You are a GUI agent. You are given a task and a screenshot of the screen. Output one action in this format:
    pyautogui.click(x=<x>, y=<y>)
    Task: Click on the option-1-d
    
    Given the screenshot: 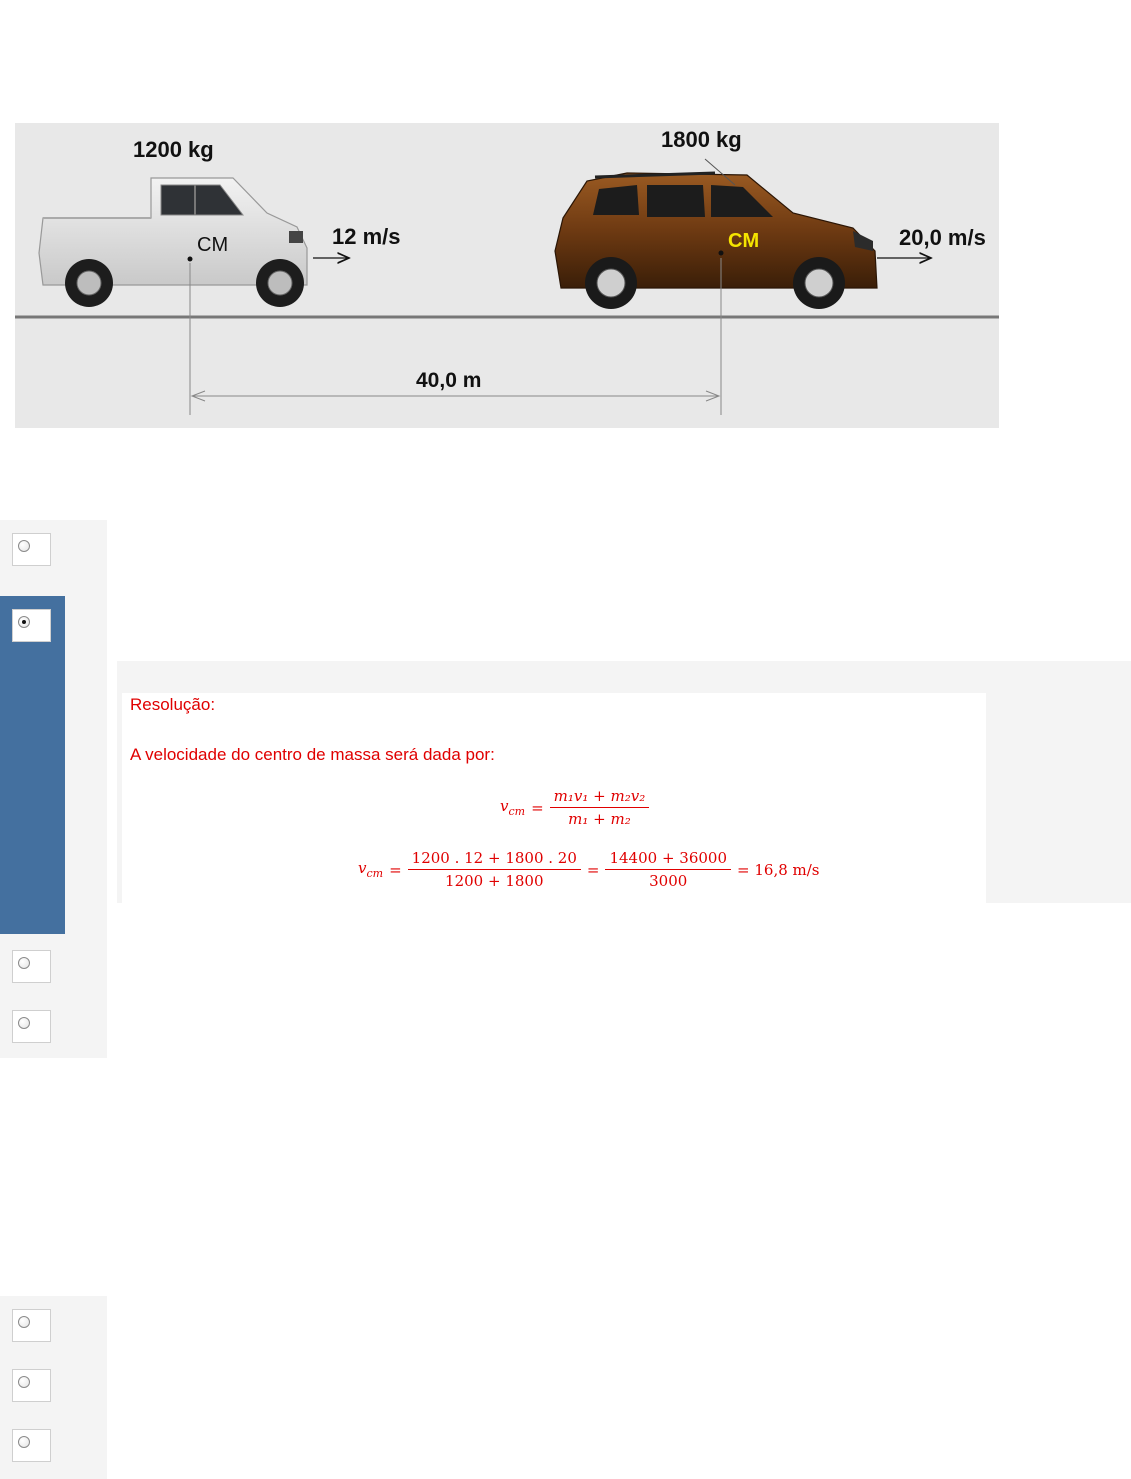 What is the action you would take?
    pyautogui.click(x=31, y=1026)
    